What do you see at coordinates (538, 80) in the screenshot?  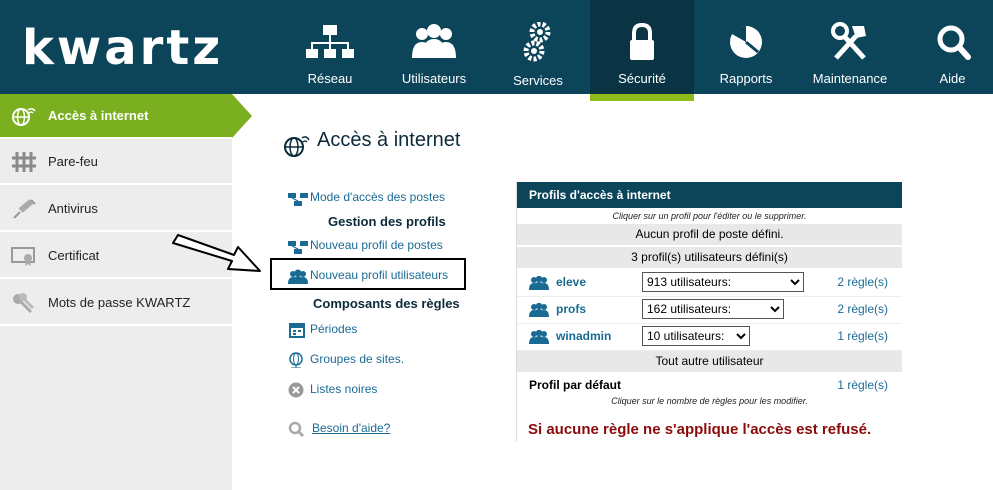 I see `nav-label: Services` at bounding box center [538, 80].